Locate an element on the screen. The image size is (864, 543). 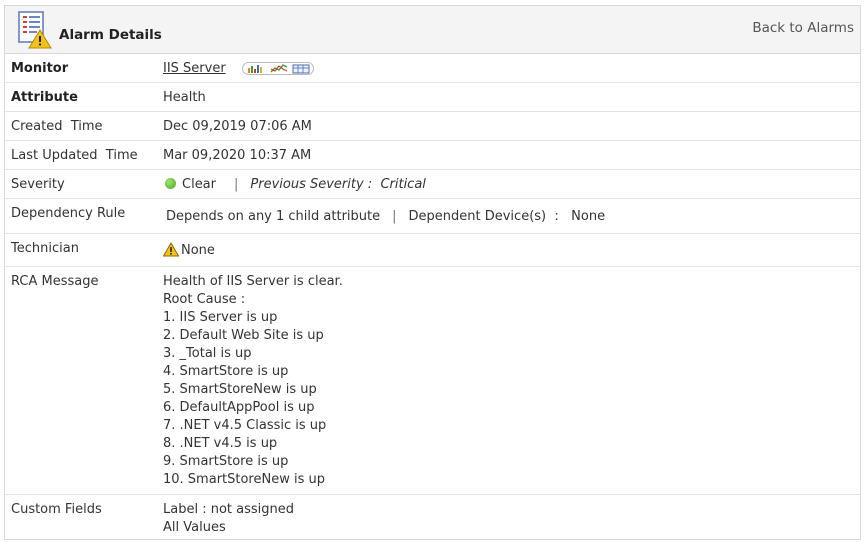
panel-header: Alarm Details Back to Alarms is located at coordinates (432, 30).